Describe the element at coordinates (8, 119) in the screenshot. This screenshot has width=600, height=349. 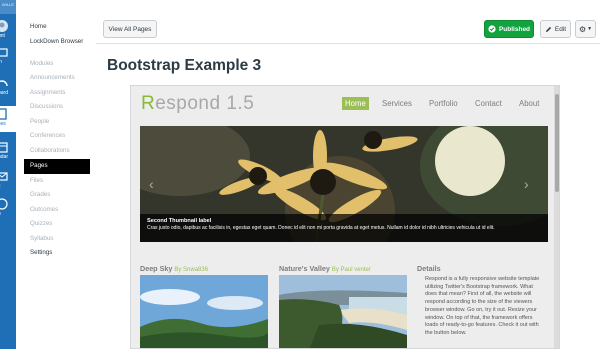
I see `global-nav-courses: ses` at that location.